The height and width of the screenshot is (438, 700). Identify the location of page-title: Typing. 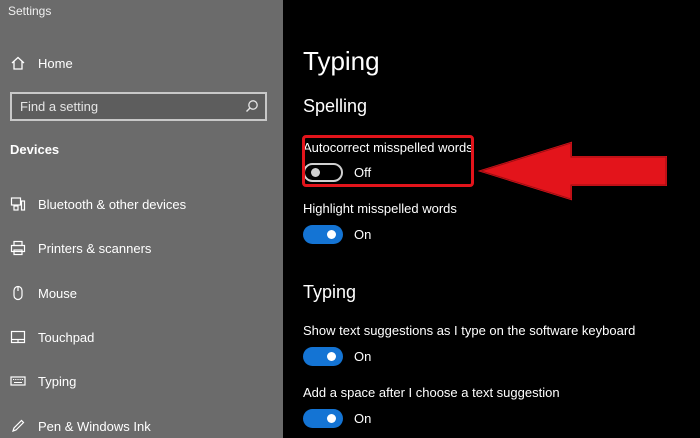
(341, 61).